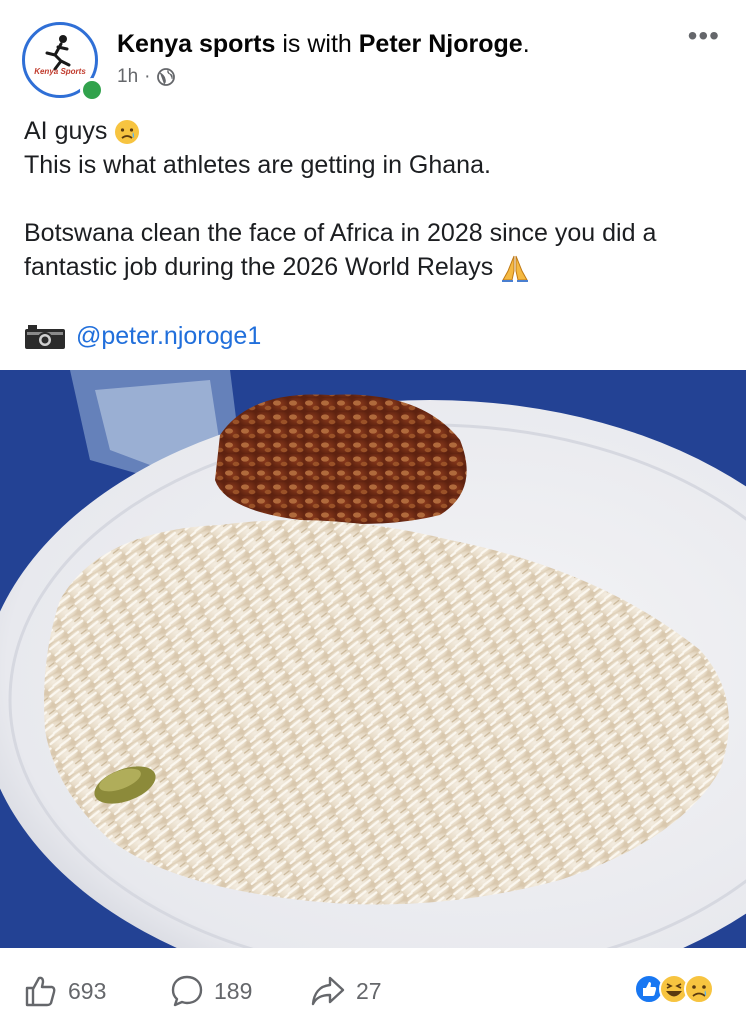  I want to click on globe-icon, so click(166, 77).